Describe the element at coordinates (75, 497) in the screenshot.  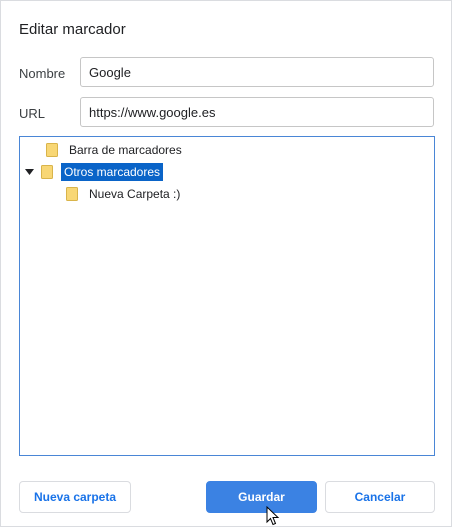
I see `new-folder-button: Nueva carpeta` at that location.